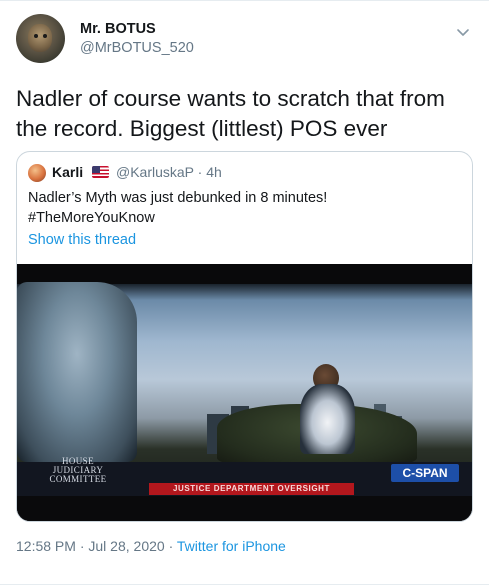  What do you see at coordinates (137, 48) in the screenshot?
I see `author-handle: @MrBOTUS_520` at bounding box center [137, 48].